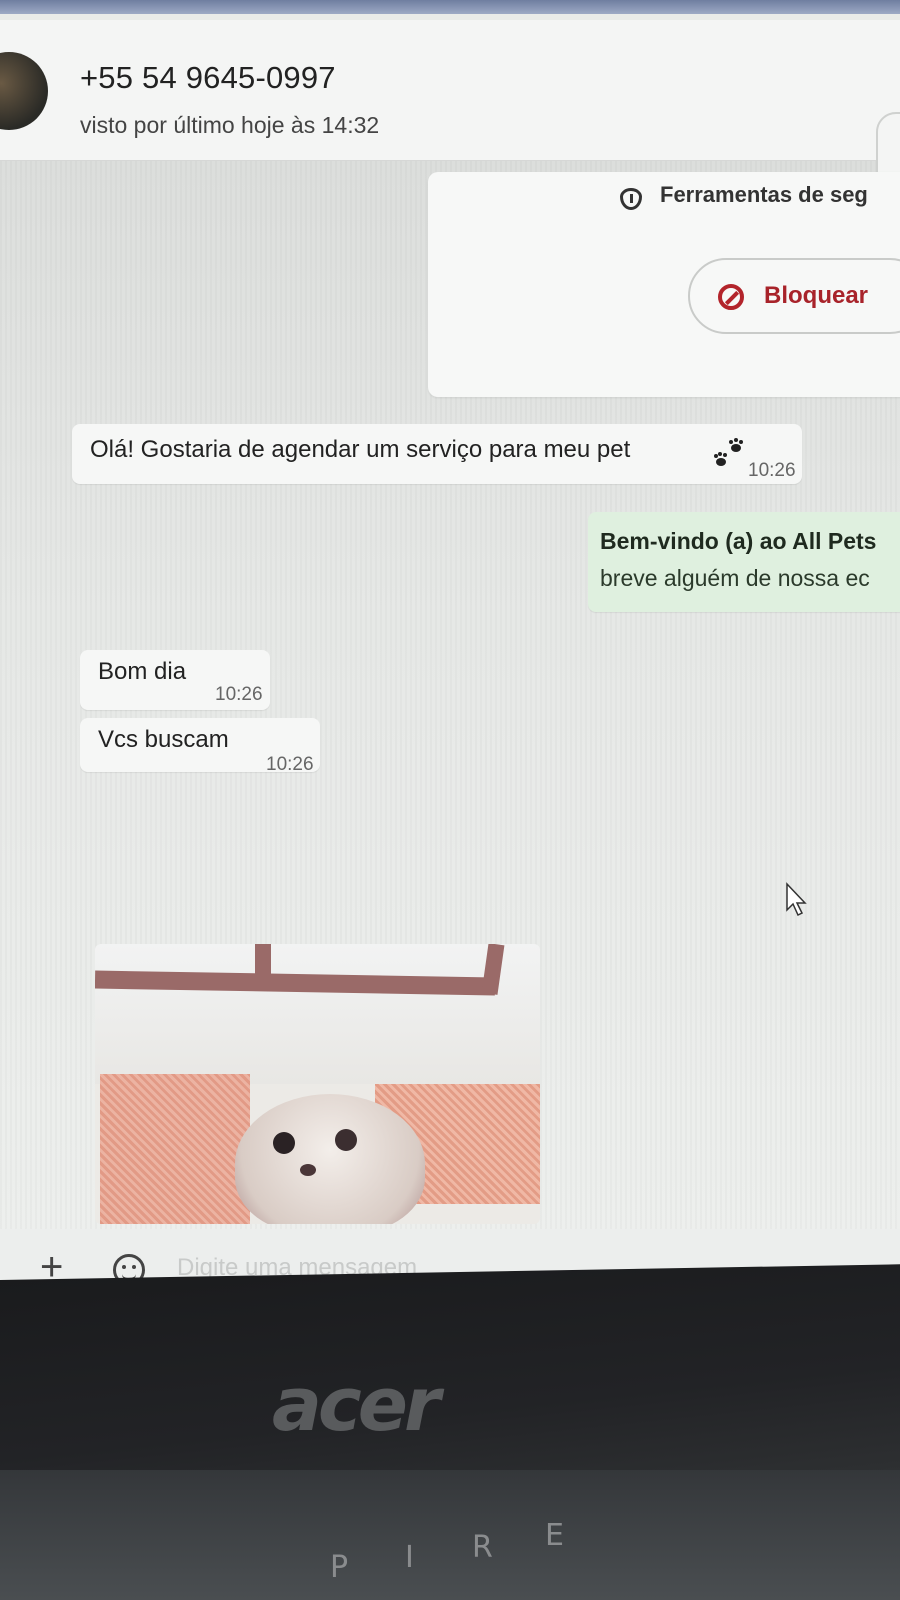 This screenshot has width=900, height=1600. What do you see at coordinates (796, 899) in the screenshot?
I see `mouse-cursor-icon` at bounding box center [796, 899].